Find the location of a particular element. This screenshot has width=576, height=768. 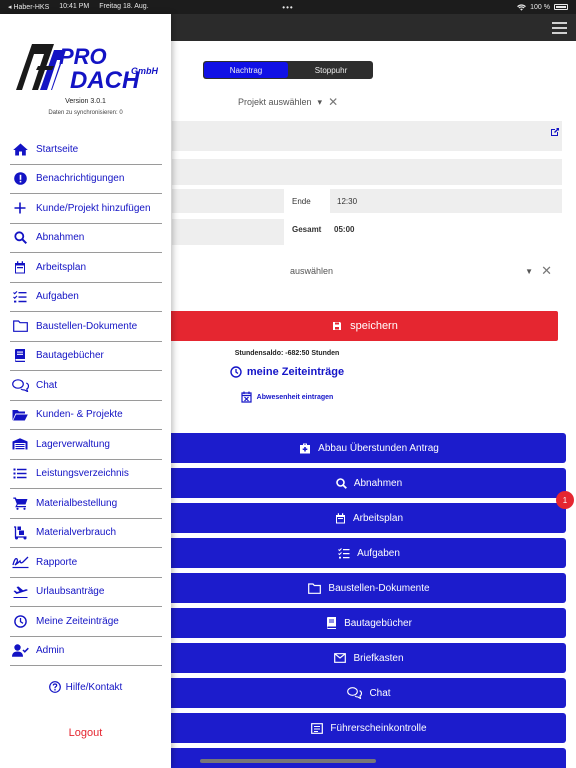

menu-item-label: Kunde/Projekt hinzufügen is located at coordinates (93, 208).